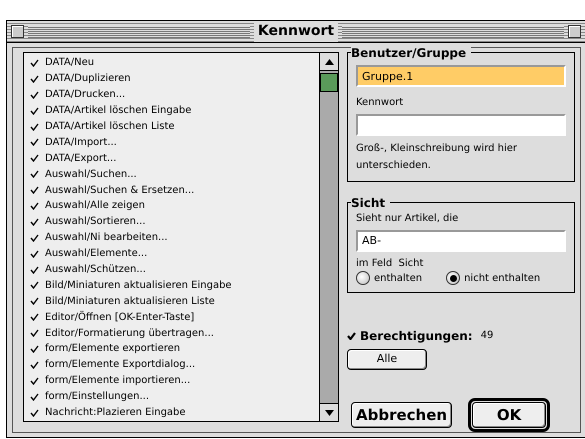 The image size is (585, 439). Describe the element at coordinates (130, 301) in the screenshot. I see `permission-item: Bild/Miniaturen aktualisieren Liste` at that location.